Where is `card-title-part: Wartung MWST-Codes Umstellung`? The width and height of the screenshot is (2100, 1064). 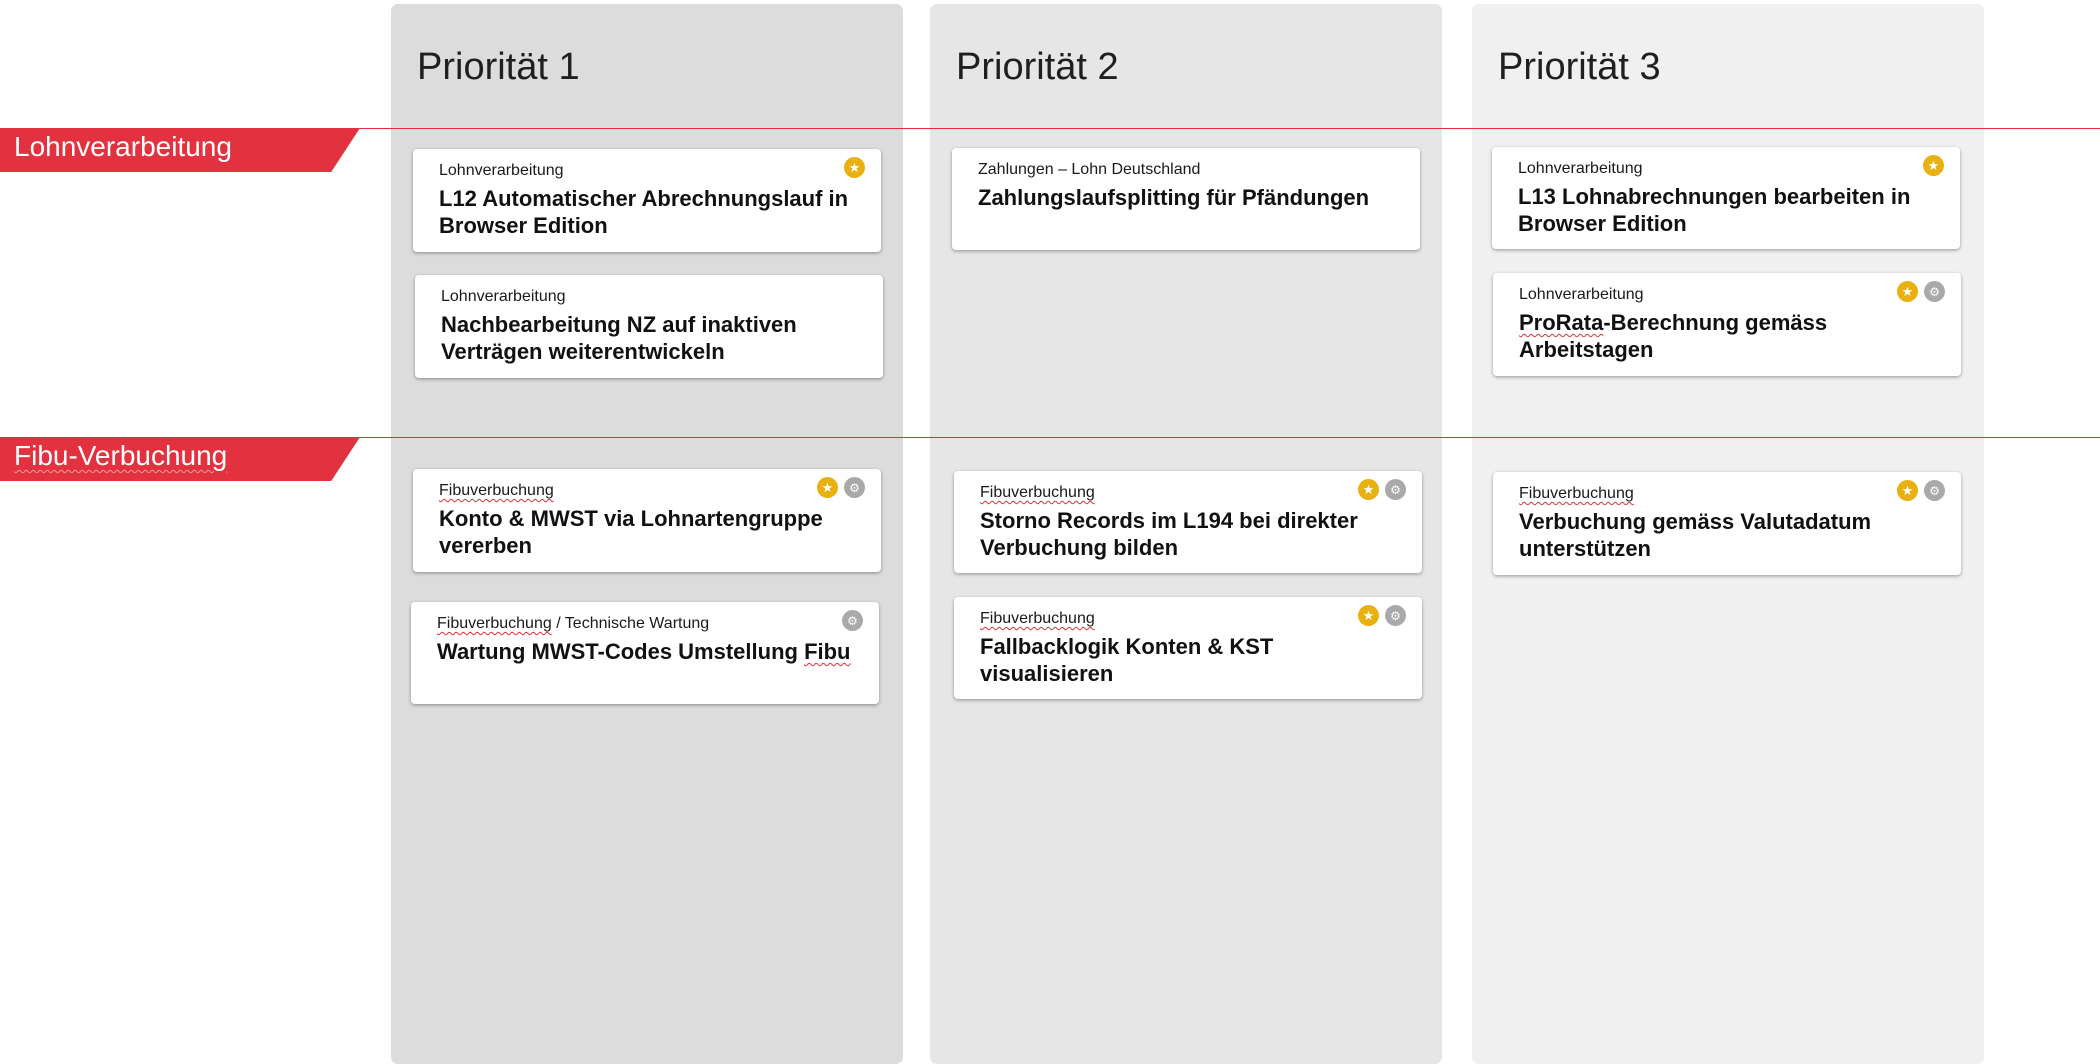
card-title-part: Wartung MWST-Codes Umstellung is located at coordinates (621, 651).